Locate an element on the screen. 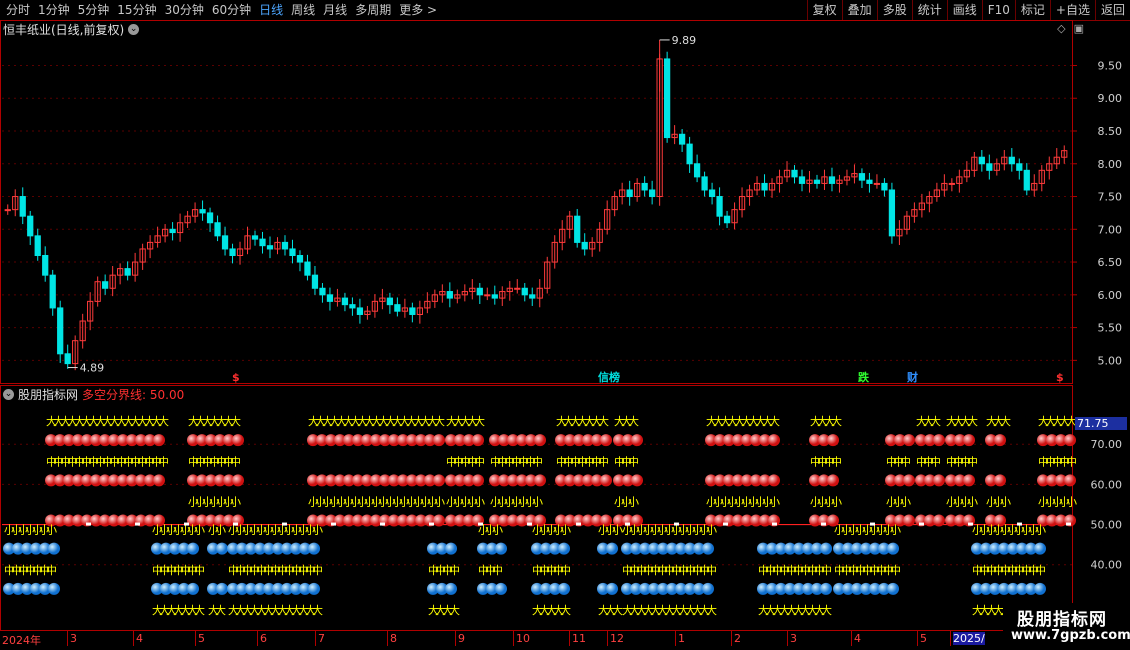 The image size is (1130, 650). period-tab-5: 60分钟 is located at coordinates (231, 10).